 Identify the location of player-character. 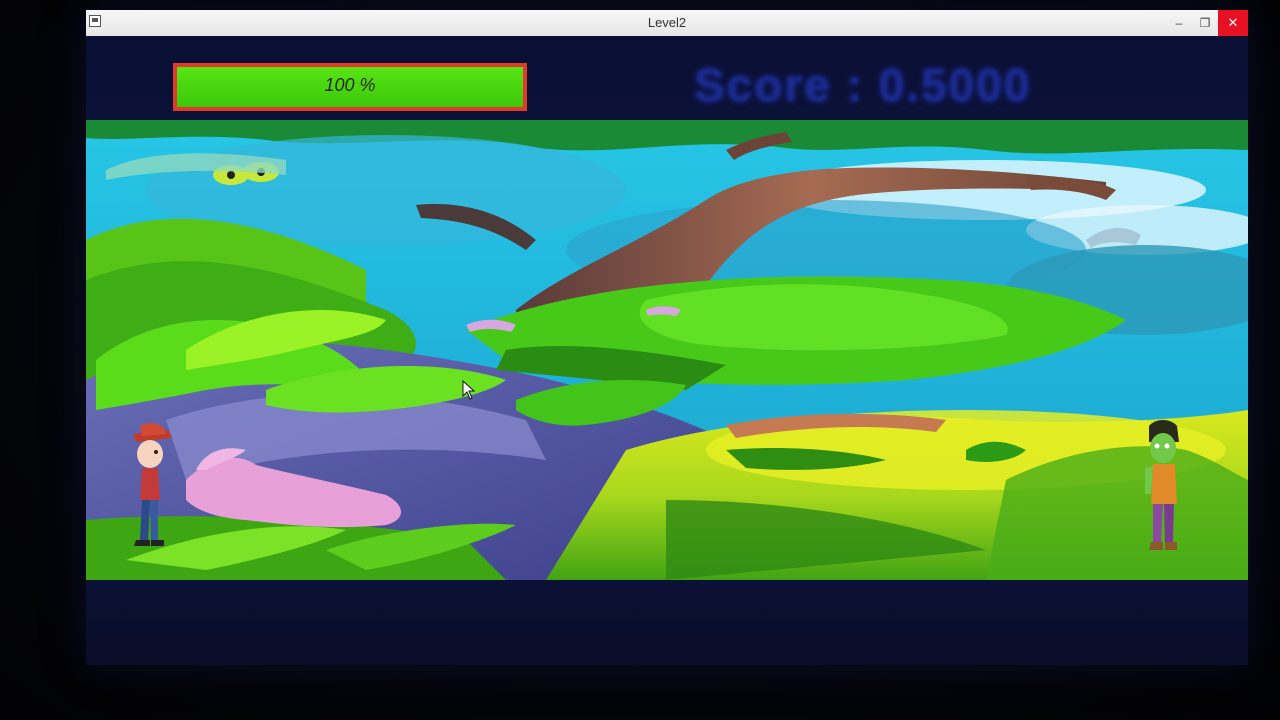
(152, 484).